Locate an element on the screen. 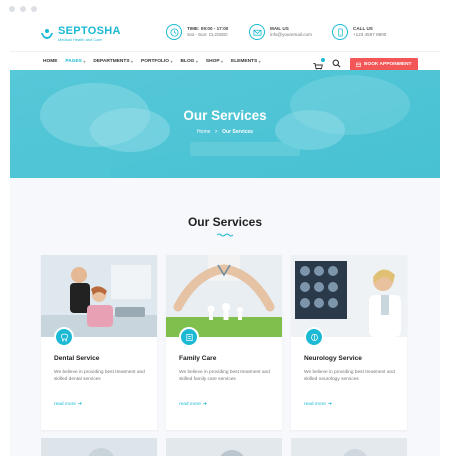 The image size is (450, 456). info-mail: MAIL US info@youremail.com is located at coordinates (280, 32).